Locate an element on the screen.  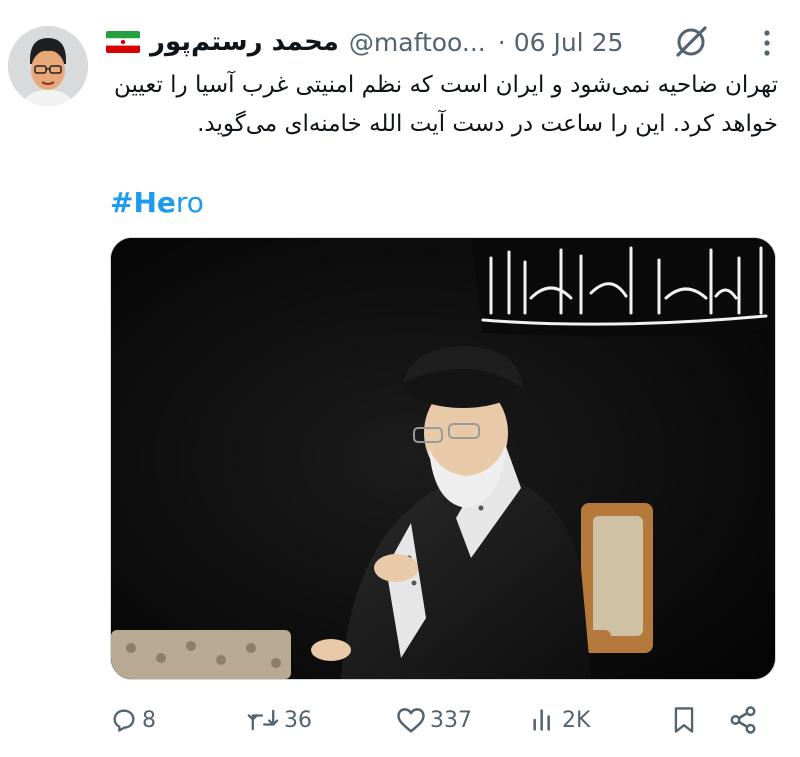
like-button: 337 is located at coordinates (434, 720).